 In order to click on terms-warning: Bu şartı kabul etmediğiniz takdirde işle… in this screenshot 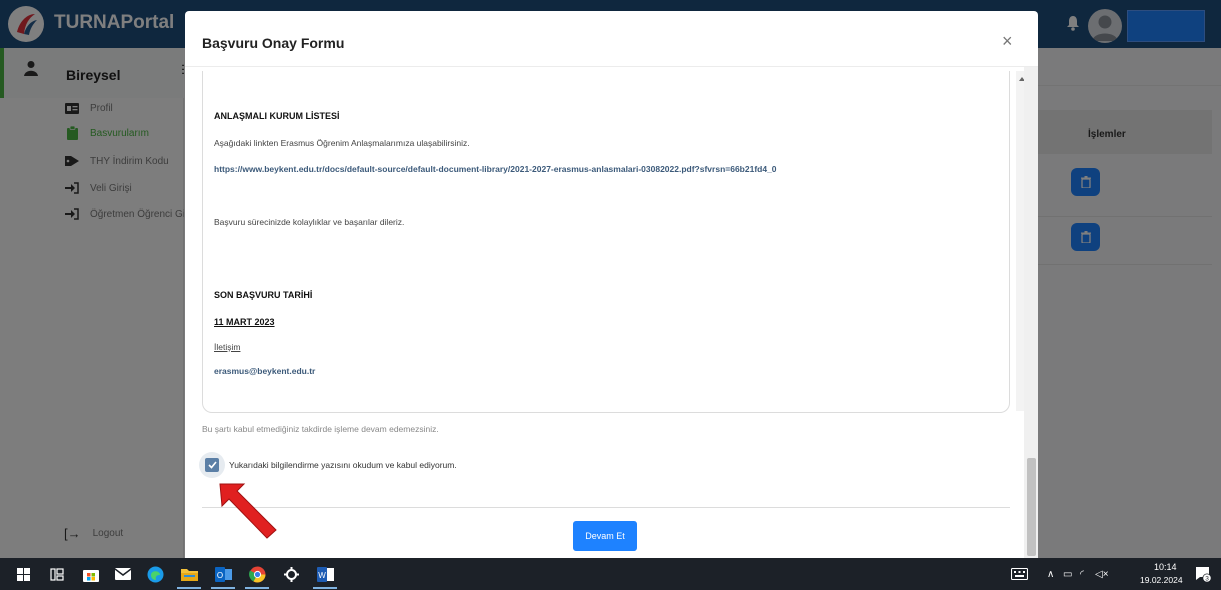, I will do `click(320, 429)`.